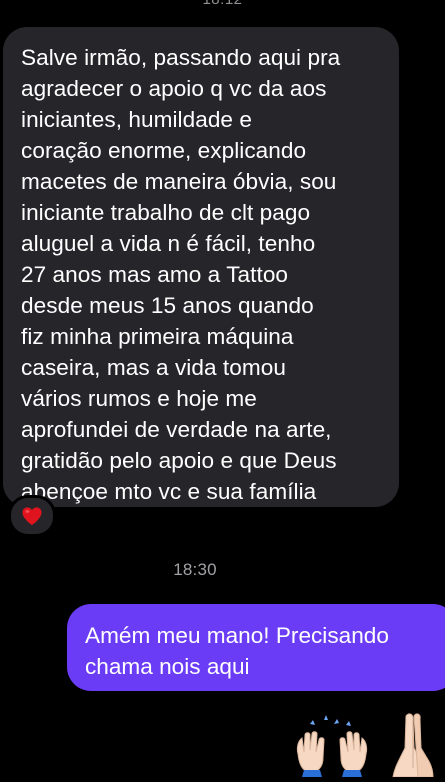  I want to click on raising-hands-icon, so click(332, 746).